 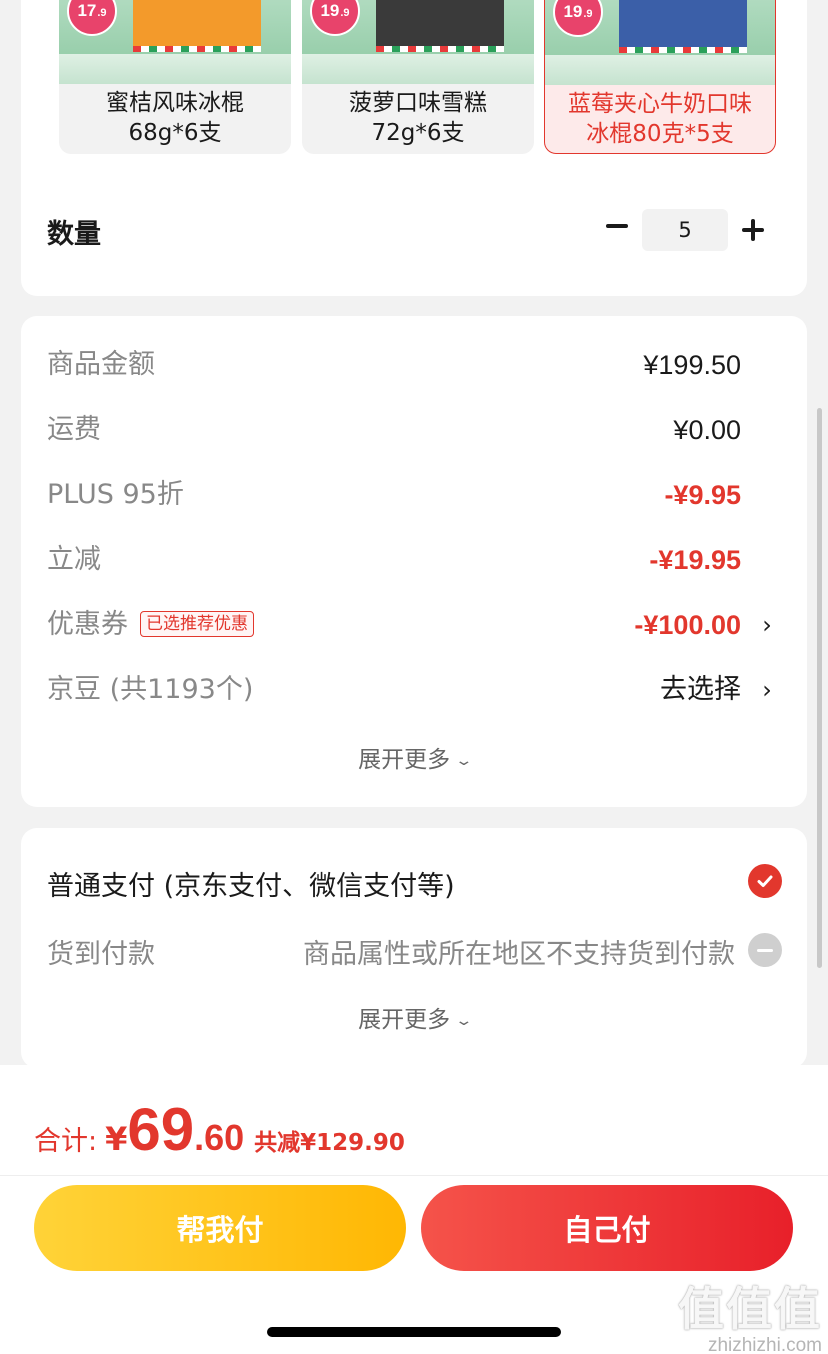 I want to click on watermark-logo: 值值值, so click(x=750, y=1309).